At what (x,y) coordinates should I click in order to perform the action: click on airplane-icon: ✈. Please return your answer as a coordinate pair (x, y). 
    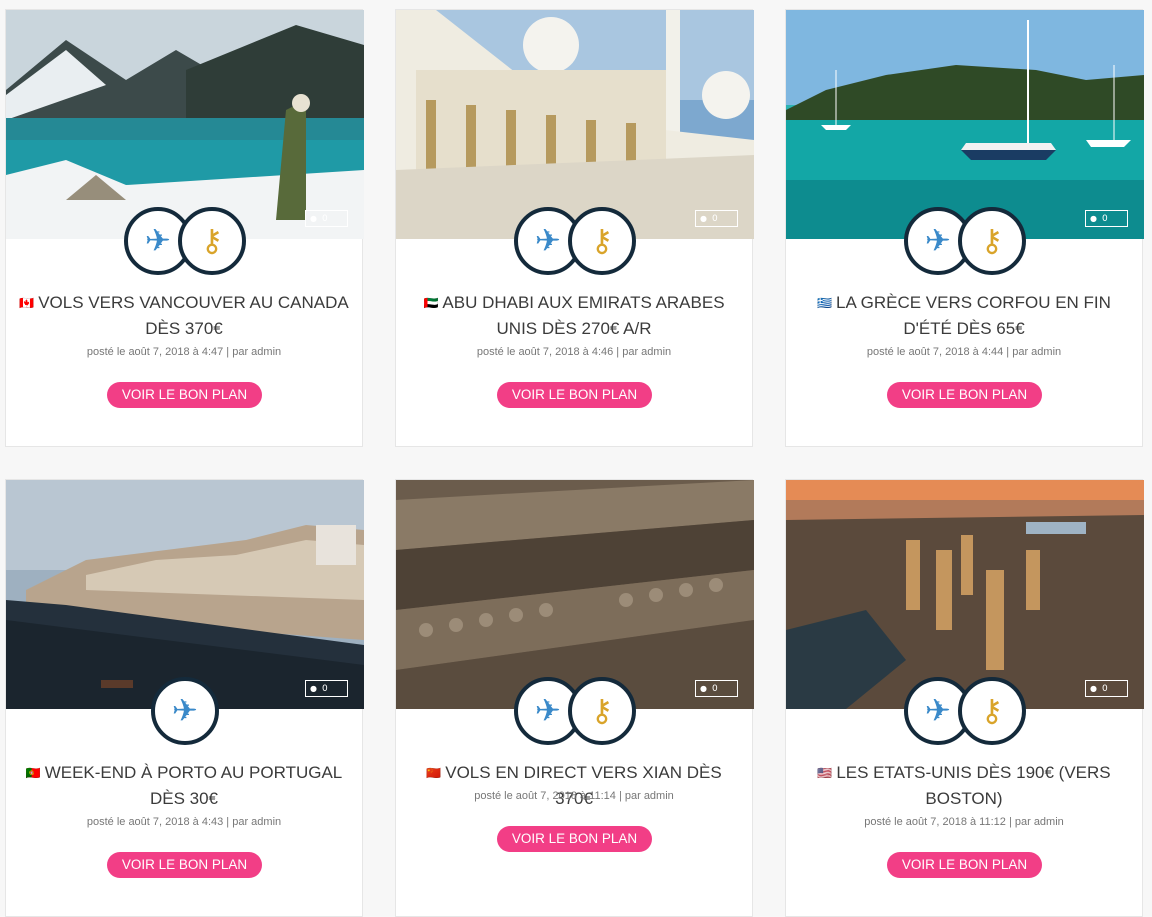
    Looking at the image, I should click on (185, 711).